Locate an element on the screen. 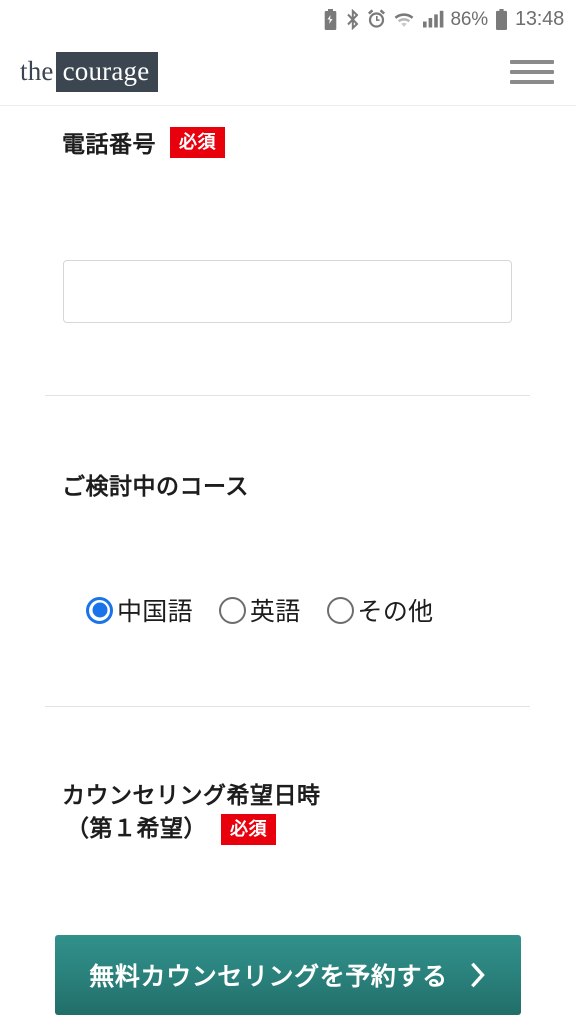 This screenshot has height=1024, width=576. hamburger-menu-icon is located at coordinates (532, 72).